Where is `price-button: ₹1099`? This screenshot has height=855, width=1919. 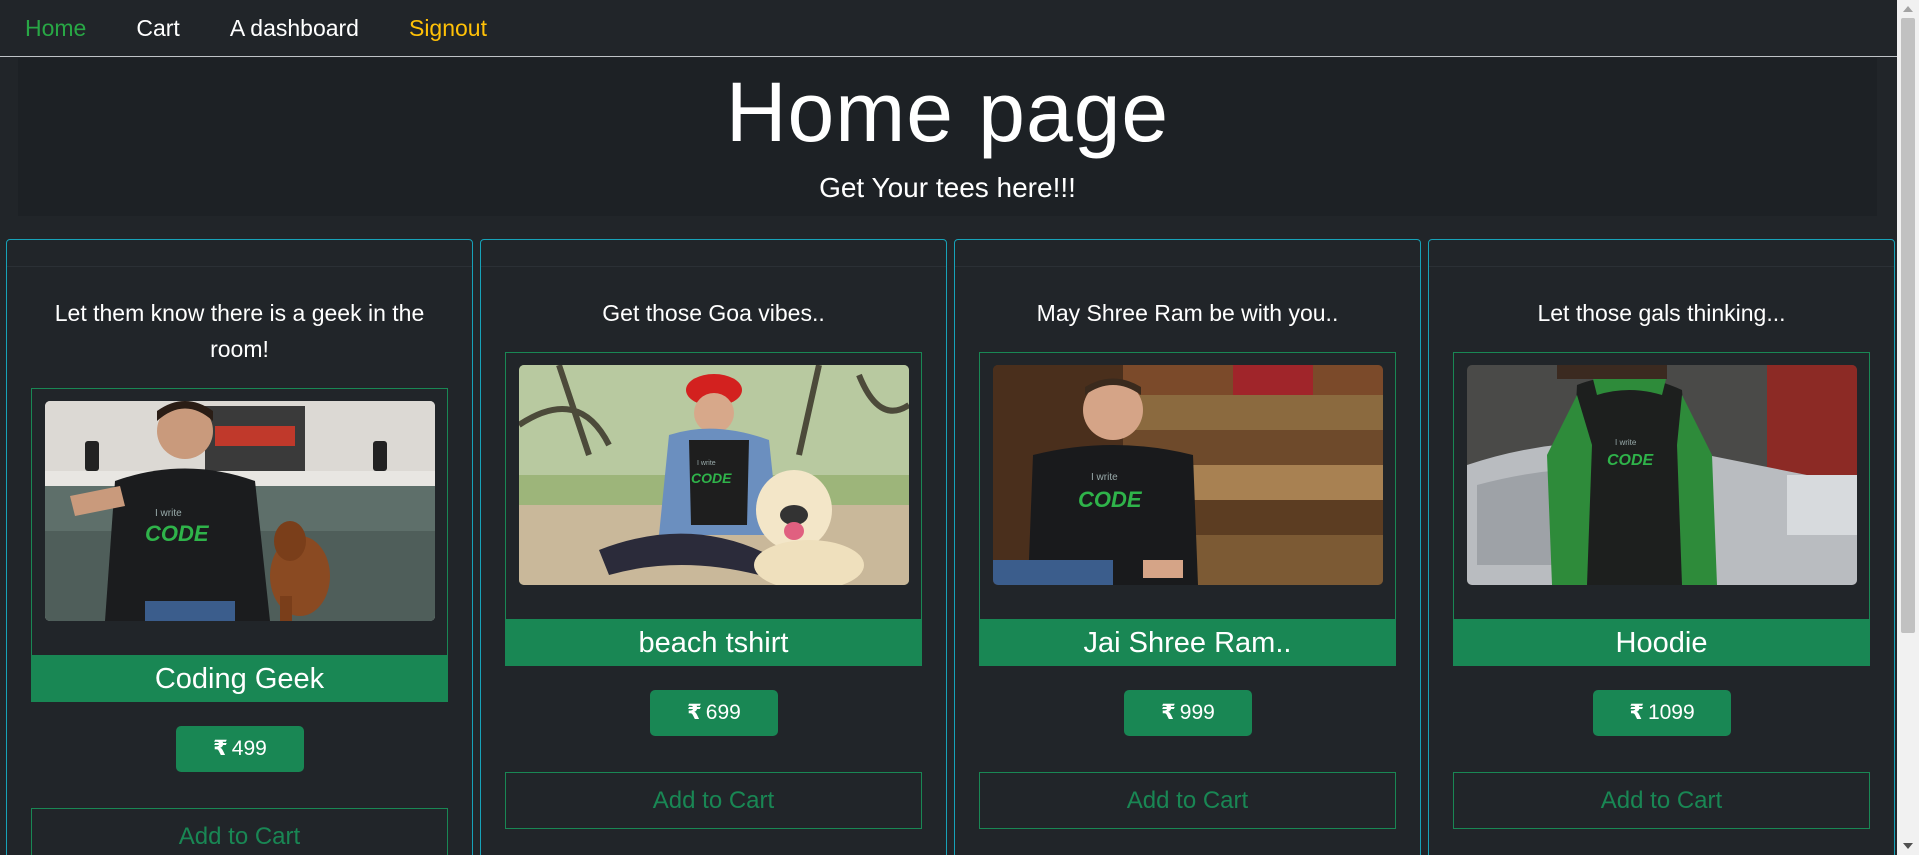
price-button: ₹1099 is located at coordinates (1662, 713).